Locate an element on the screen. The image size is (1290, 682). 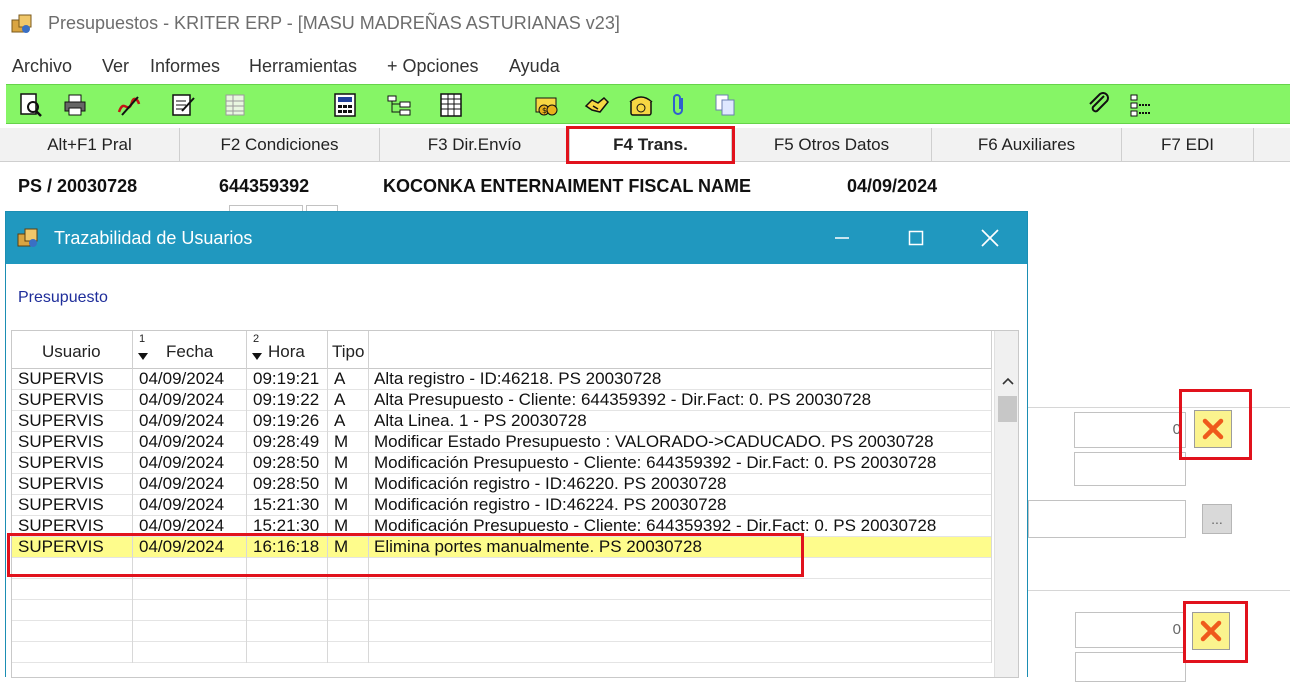
tree-icon is located at coordinates (399, 105).